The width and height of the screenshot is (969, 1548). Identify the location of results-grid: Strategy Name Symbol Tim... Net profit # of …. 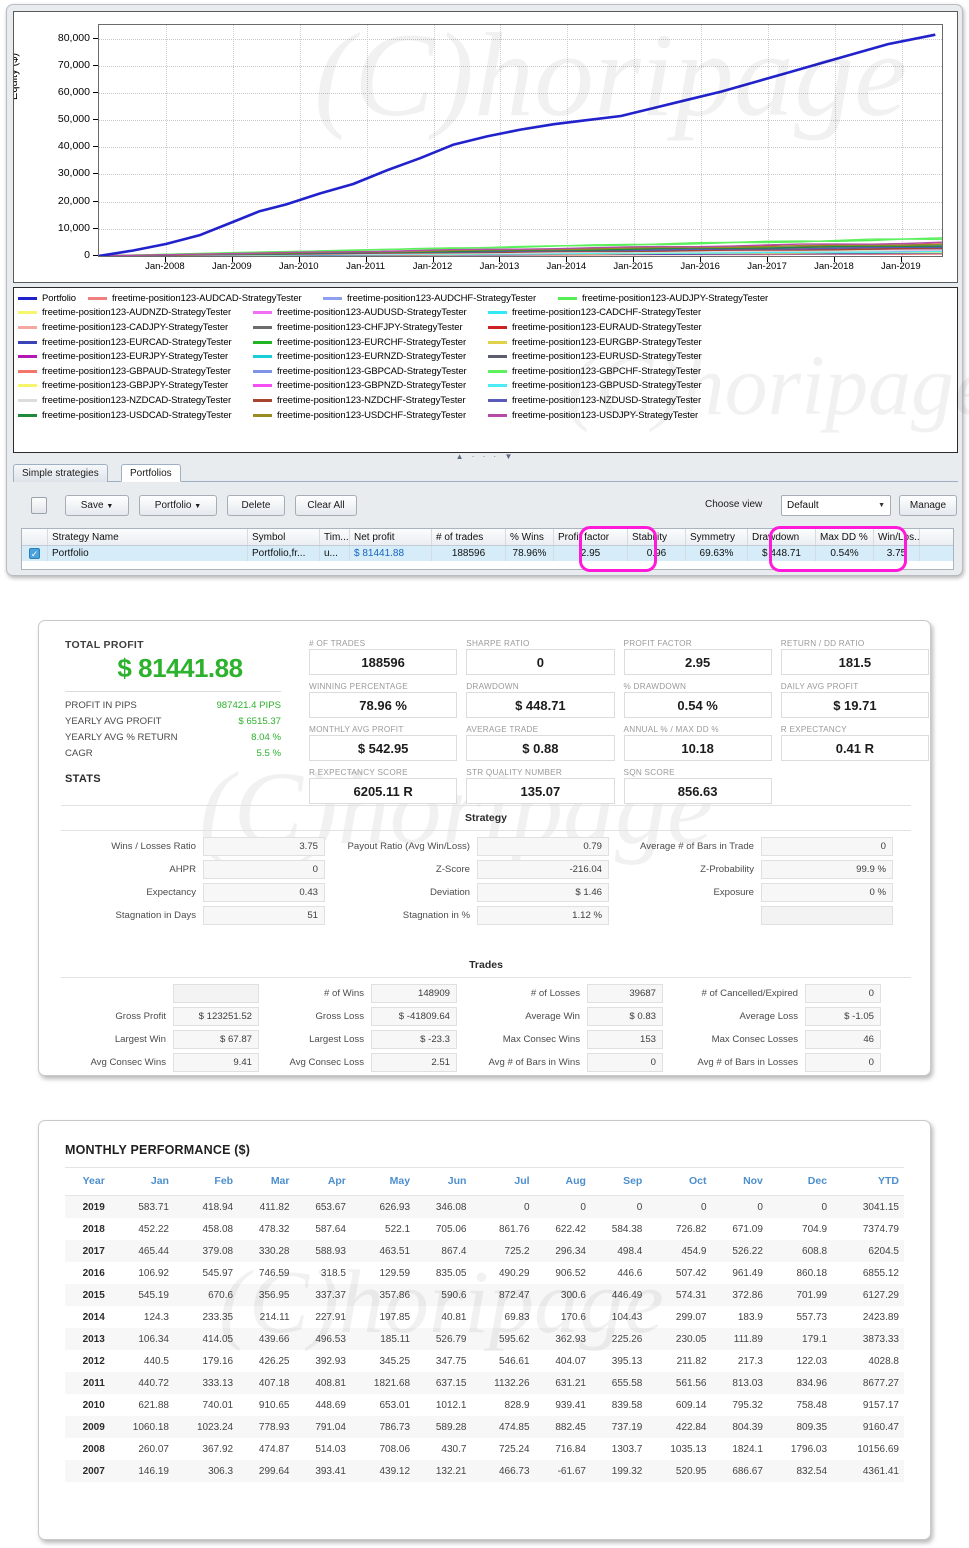
(487, 549).